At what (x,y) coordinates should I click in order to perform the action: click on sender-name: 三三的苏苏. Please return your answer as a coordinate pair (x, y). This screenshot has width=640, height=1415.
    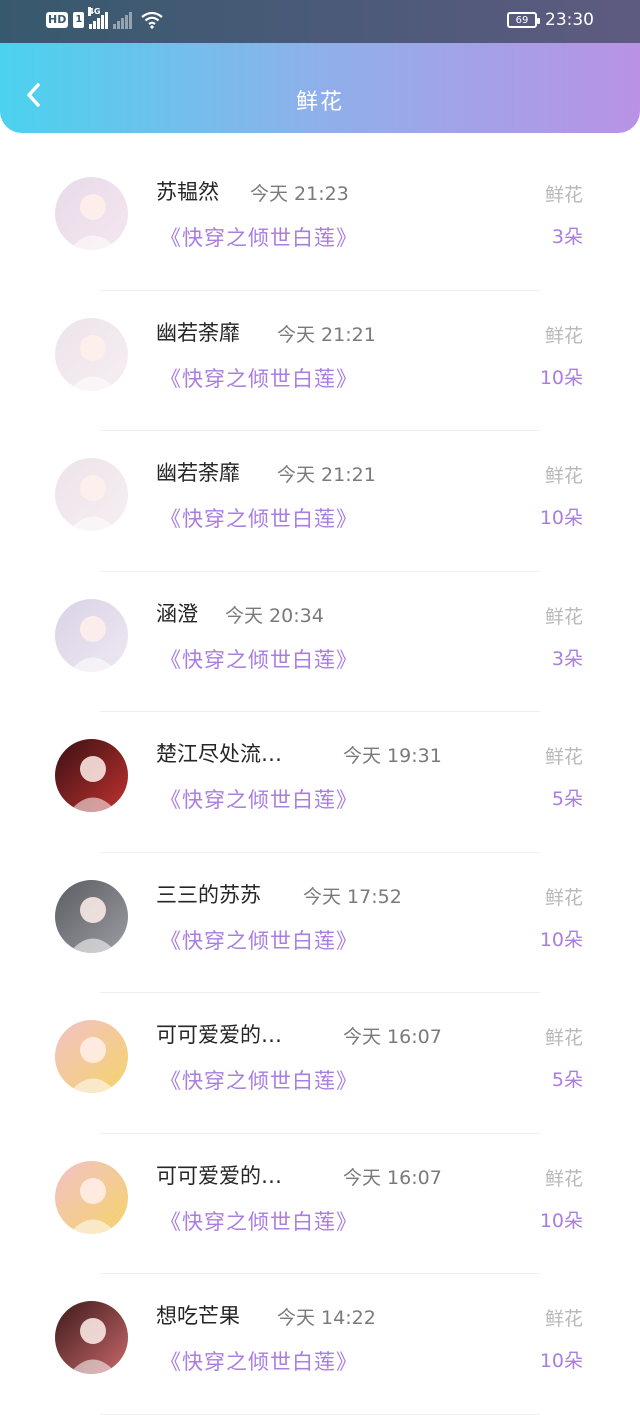
    Looking at the image, I should click on (208, 894).